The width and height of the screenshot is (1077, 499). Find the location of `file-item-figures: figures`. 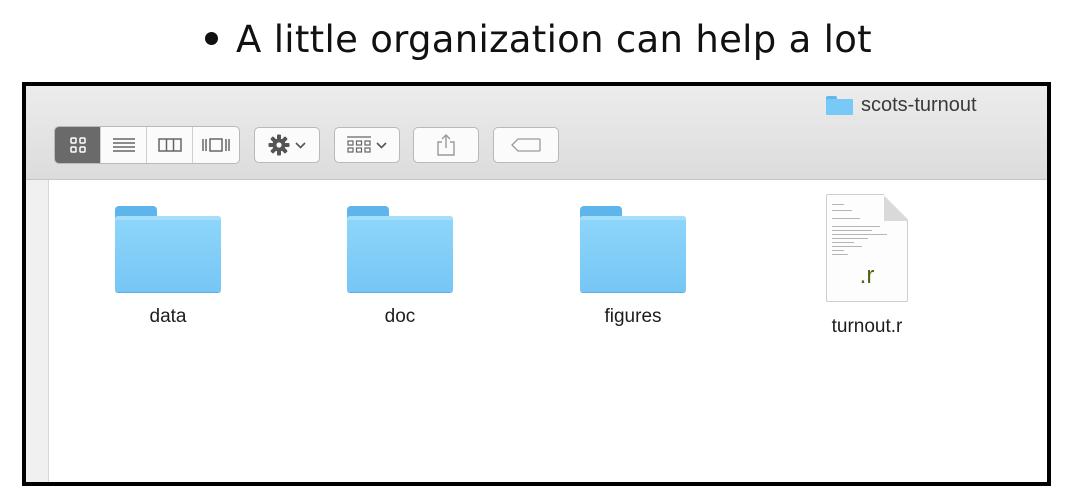

file-item-figures: figures is located at coordinates (633, 261).